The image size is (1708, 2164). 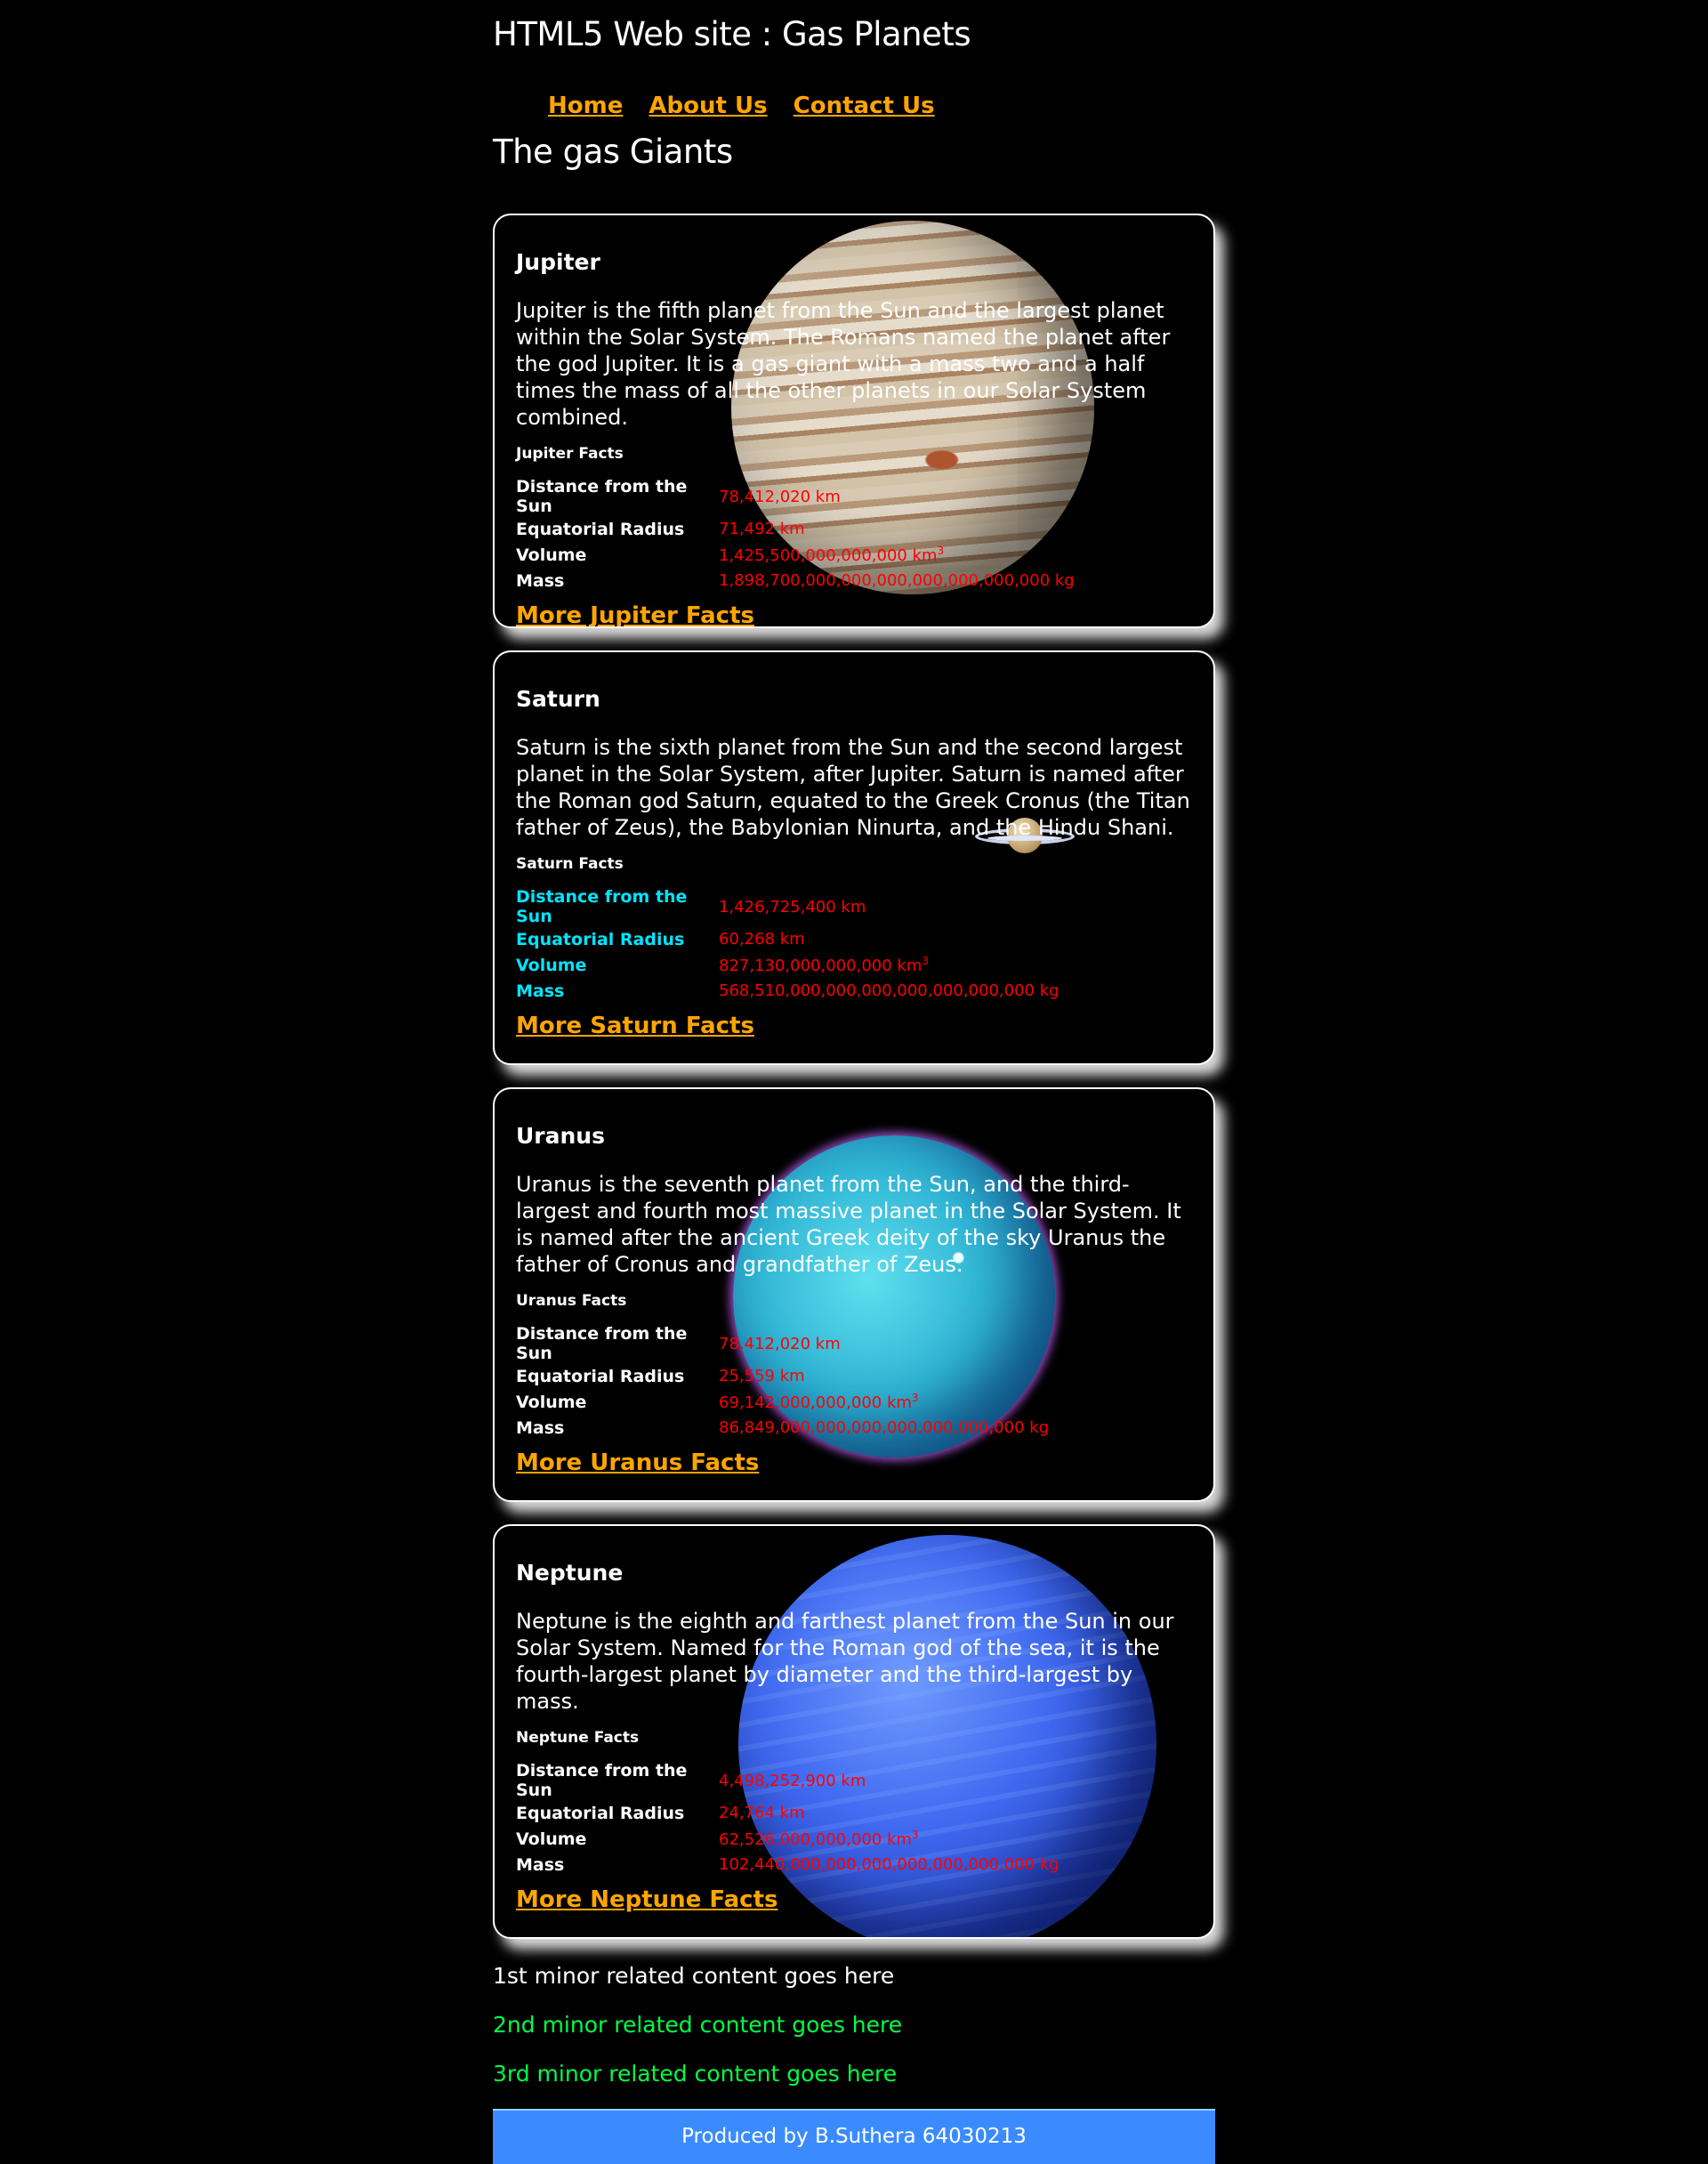 I want to click on fact-value: 1,425,500,000,000,000 km, so click(x=828, y=555).